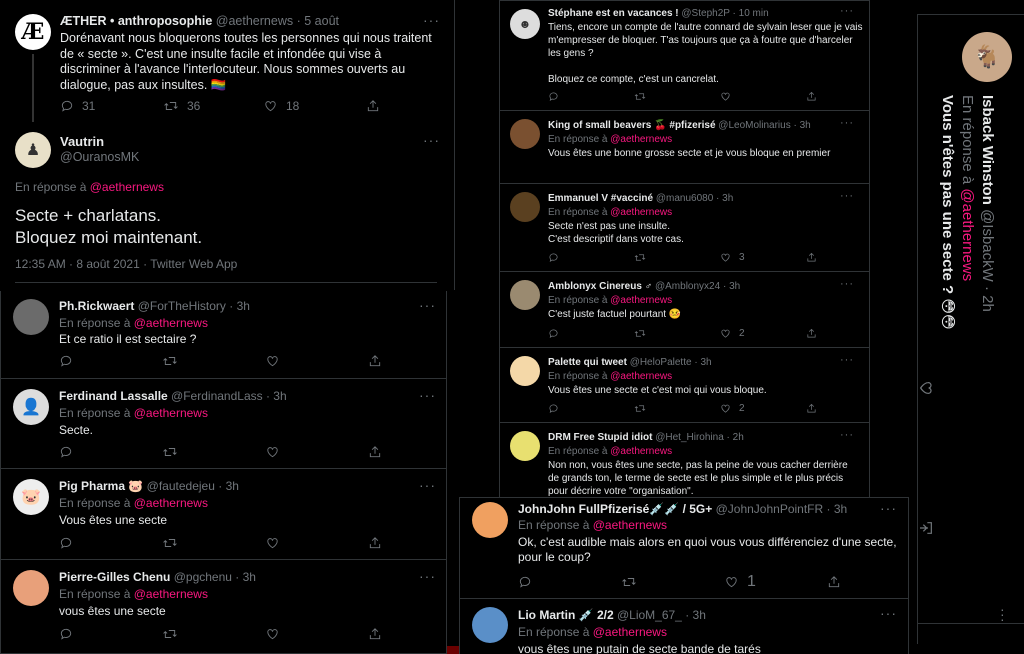  I want to click on author-handle: @Het_Hirohina, so click(689, 437).